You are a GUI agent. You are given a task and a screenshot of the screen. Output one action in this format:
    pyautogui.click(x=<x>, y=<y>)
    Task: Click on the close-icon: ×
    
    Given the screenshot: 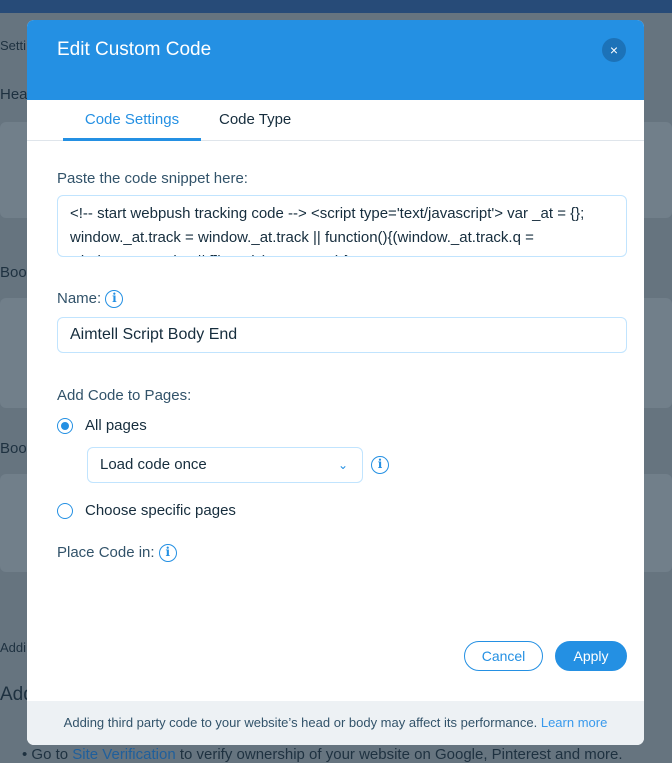 What is the action you would take?
    pyautogui.click(x=614, y=50)
    